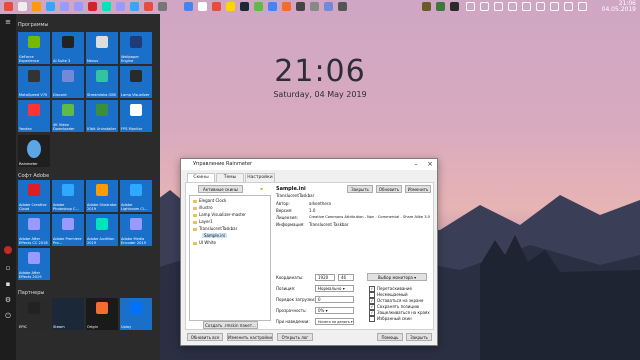 The width and height of the screenshot is (640, 360). What do you see at coordinates (102, 314) in the screenshot?
I see `start-tile: Origin` at bounding box center [102, 314].